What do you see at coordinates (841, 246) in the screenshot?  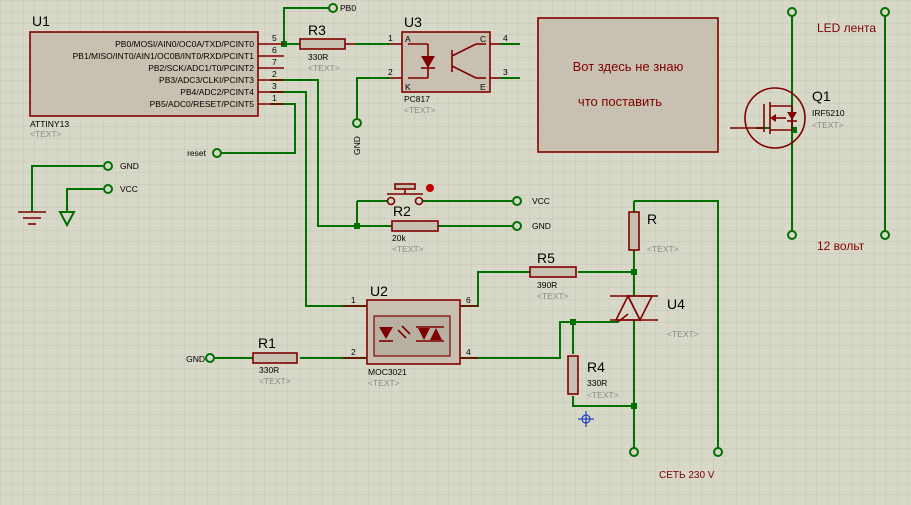 I see `voltage-label: 12 вольт` at bounding box center [841, 246].